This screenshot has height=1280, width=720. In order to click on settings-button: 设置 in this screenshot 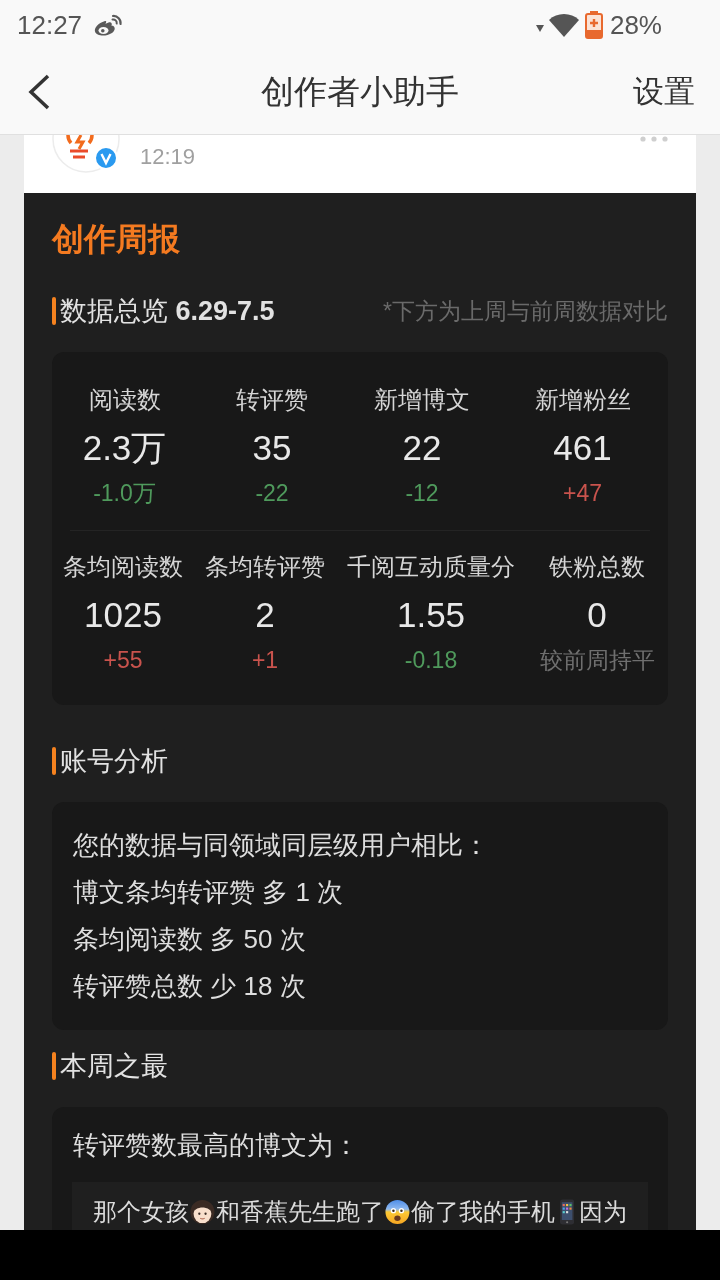, I will do `click(664, 92)`.